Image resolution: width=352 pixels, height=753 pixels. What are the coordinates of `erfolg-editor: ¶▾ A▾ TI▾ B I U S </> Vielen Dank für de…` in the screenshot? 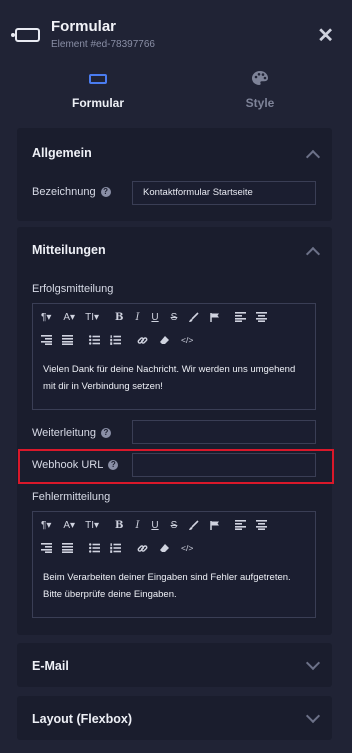 It's located at (174, 356).